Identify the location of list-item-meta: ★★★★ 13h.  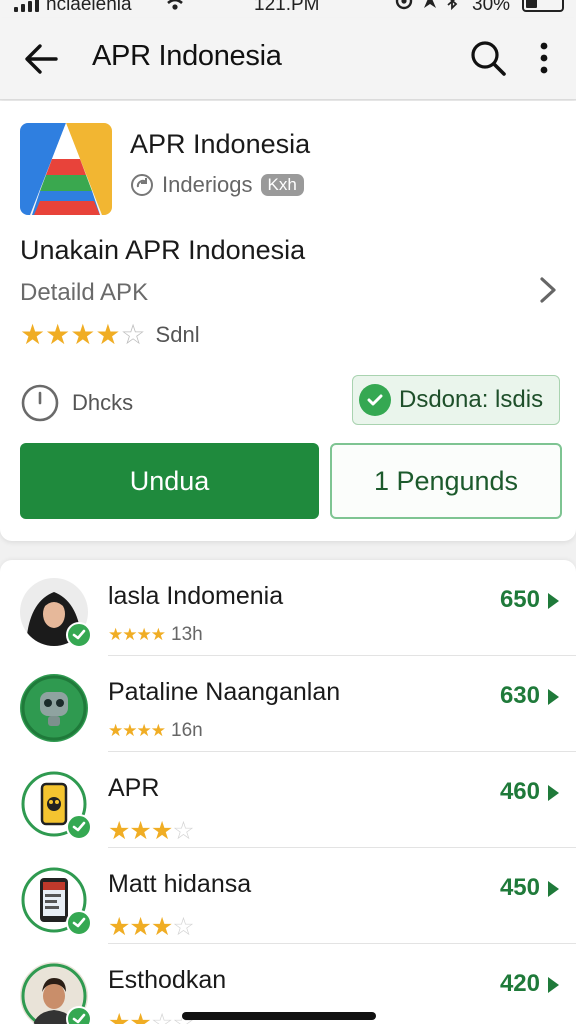
(155, 635).